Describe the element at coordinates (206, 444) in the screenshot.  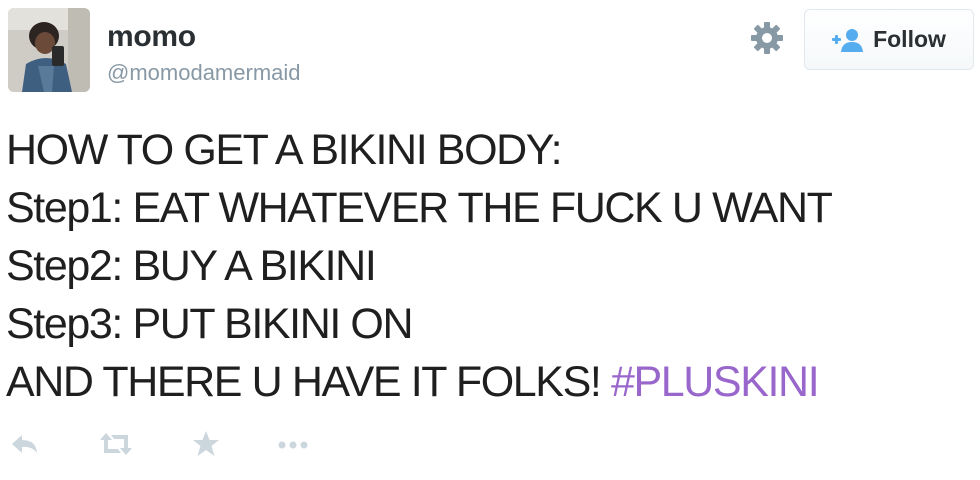
I see `favorite-icon` at that location.